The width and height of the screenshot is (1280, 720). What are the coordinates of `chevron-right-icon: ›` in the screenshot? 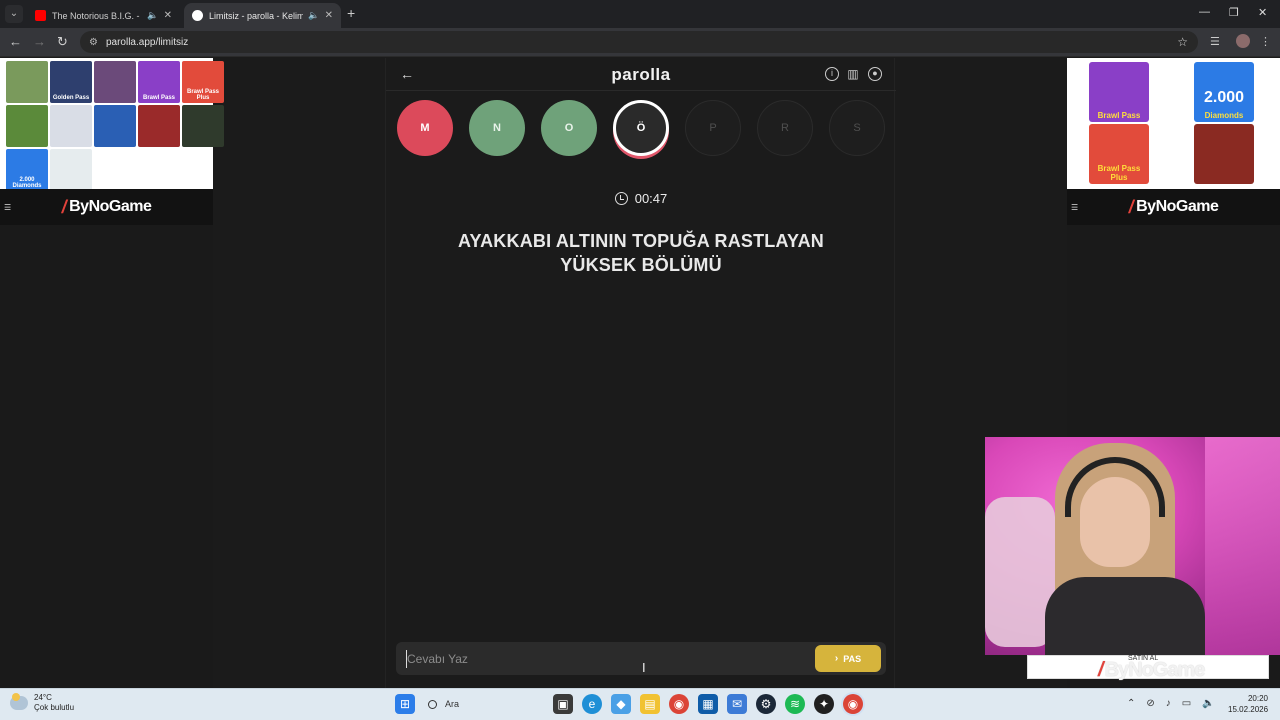 It's located at (836, 658).